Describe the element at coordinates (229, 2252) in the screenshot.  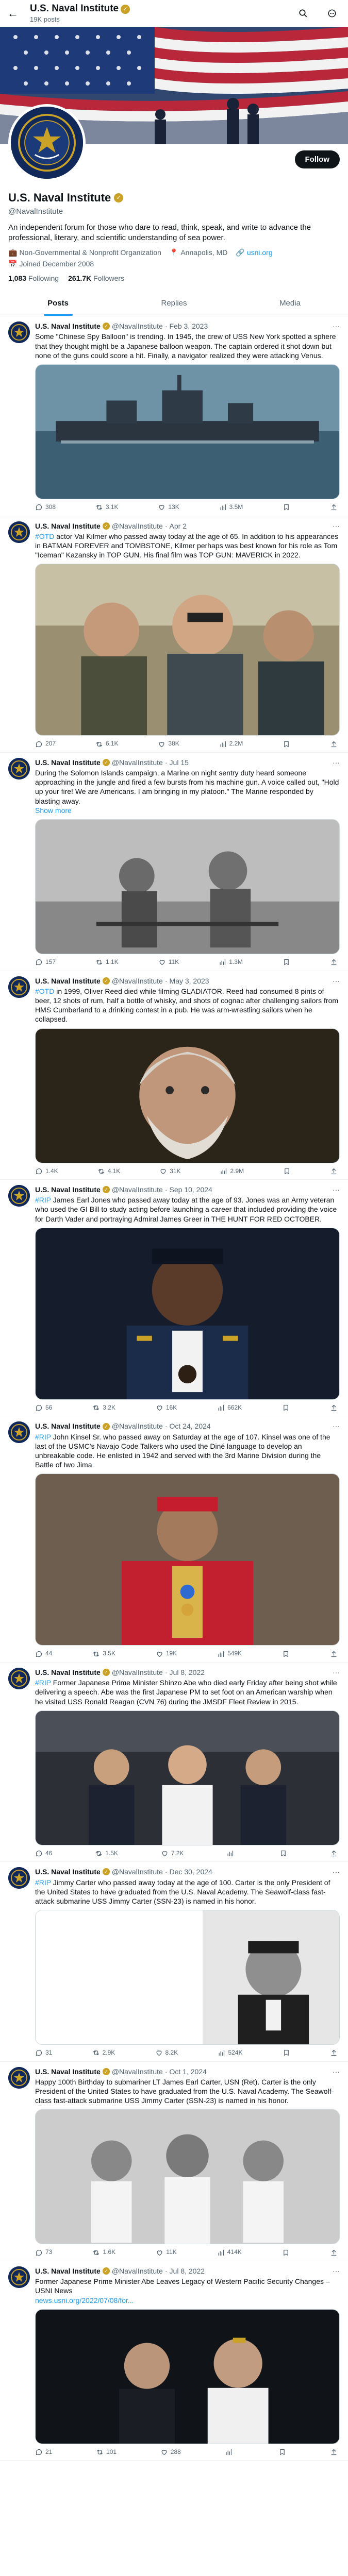
I see `views-button: 414K` at that location.